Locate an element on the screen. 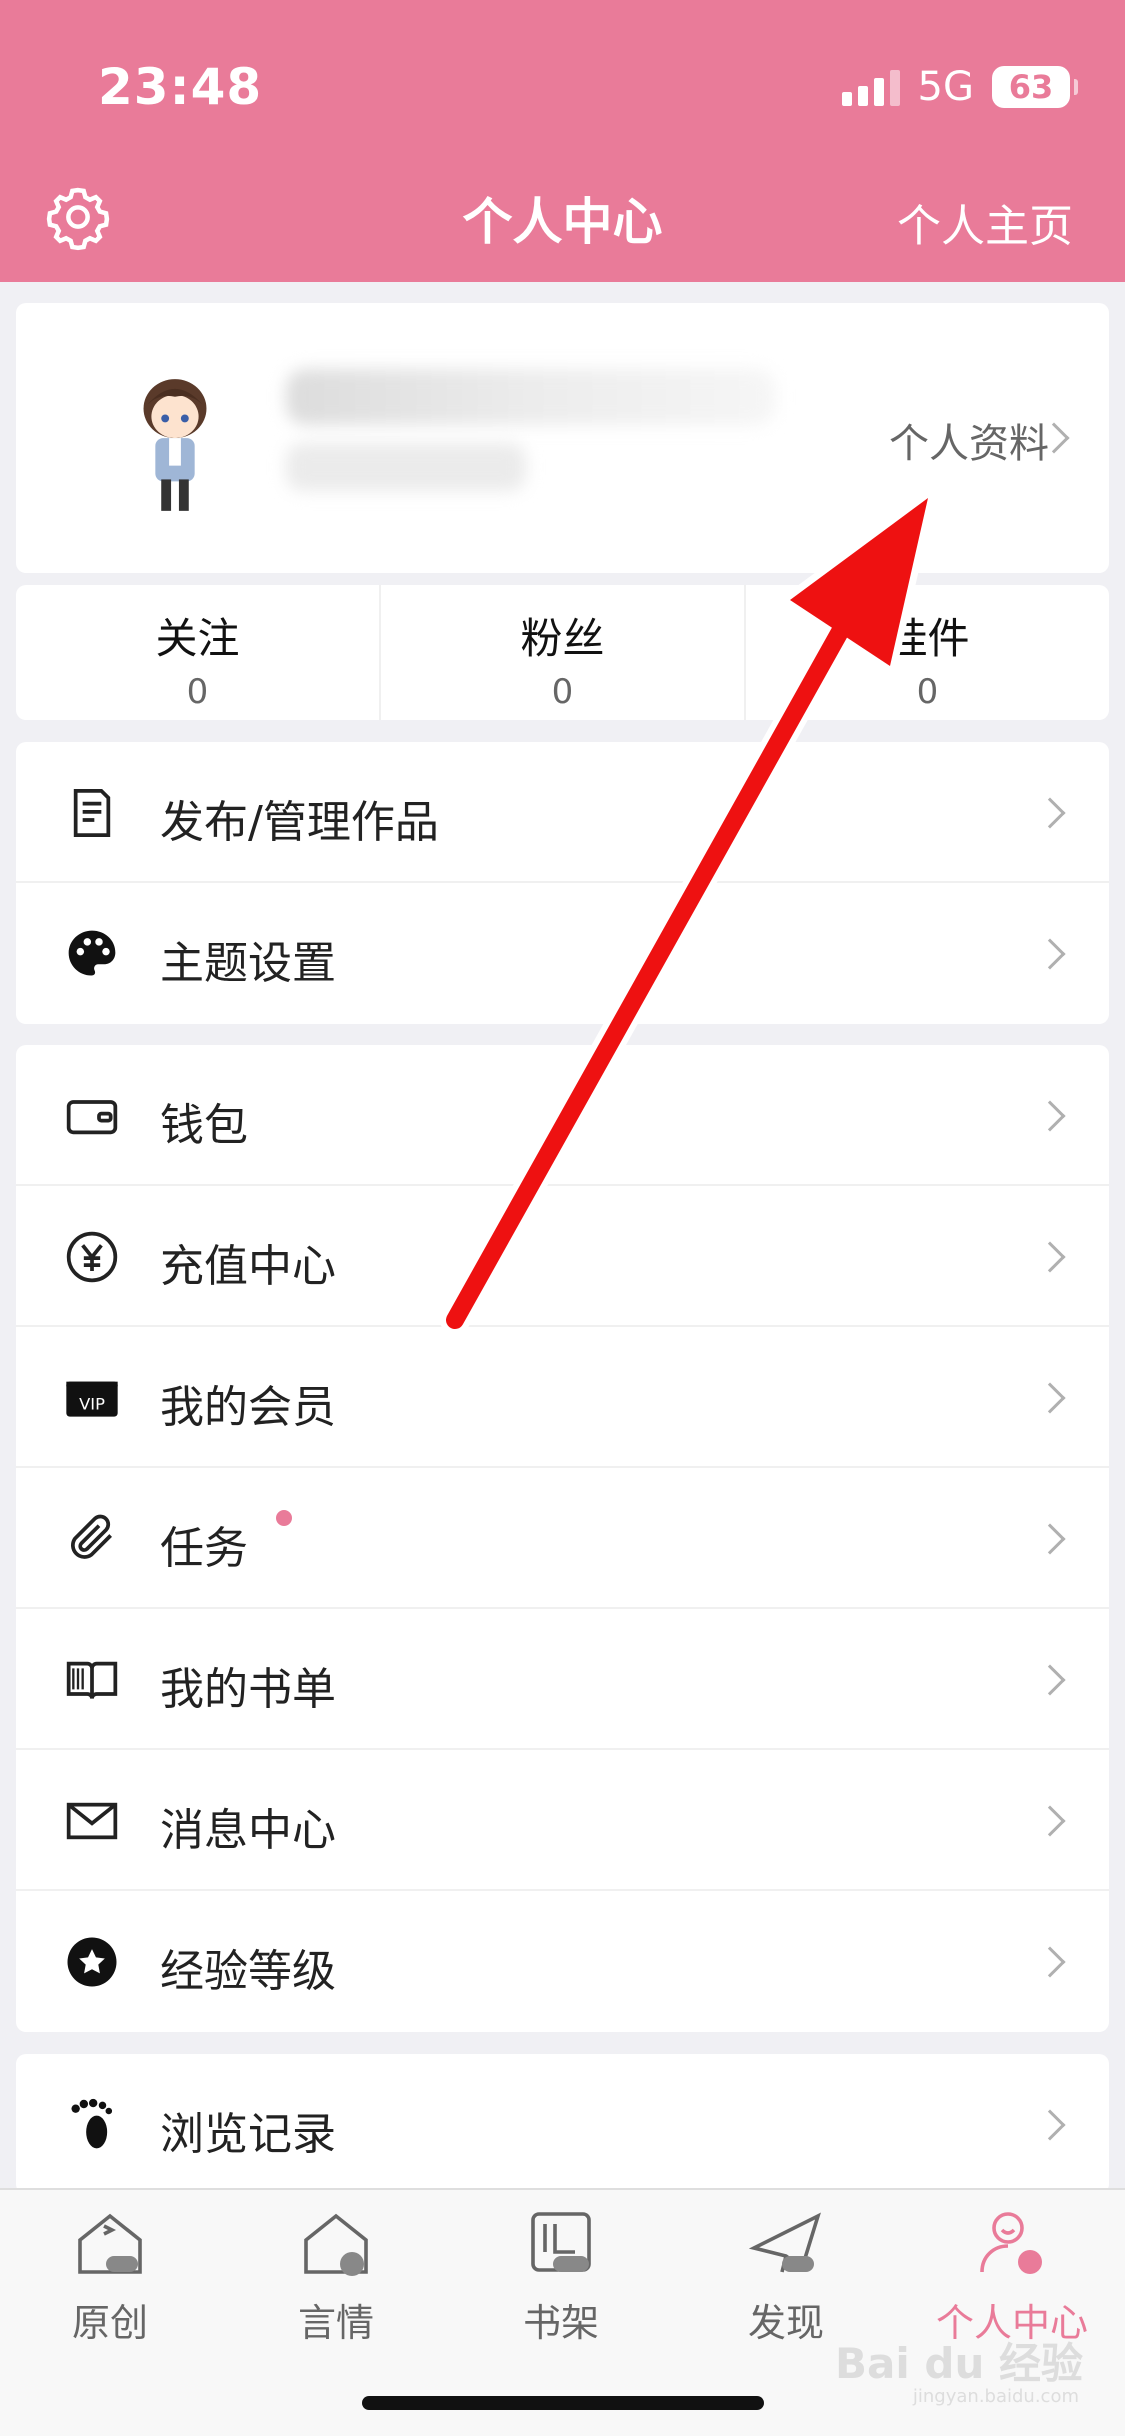 The height and width of the screenshot is (2436, 1125). menu-label: 我的书单 is located at coordinates (248, 1689).